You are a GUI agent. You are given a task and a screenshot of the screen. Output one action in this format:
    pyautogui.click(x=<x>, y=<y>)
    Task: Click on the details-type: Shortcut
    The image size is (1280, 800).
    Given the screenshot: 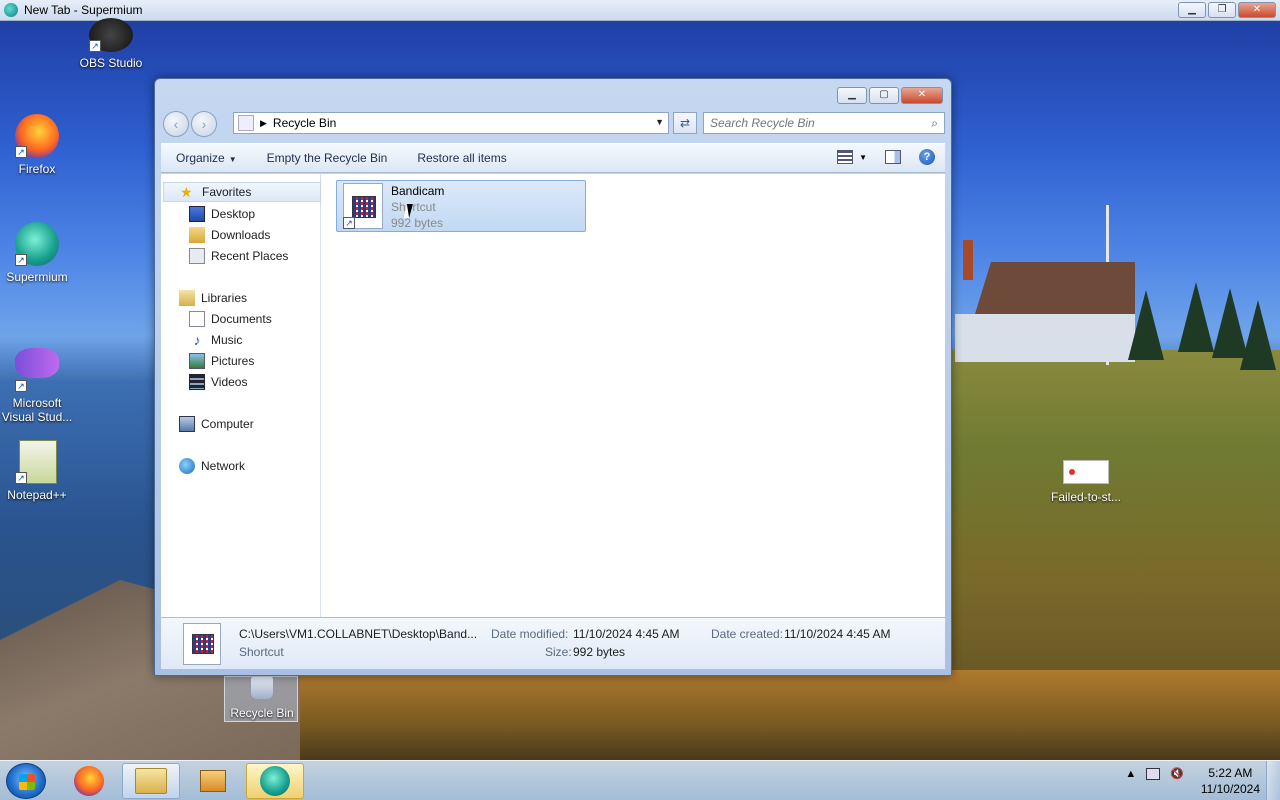 What is the action you would take?
    pyautogui.click(x=261, y=652)
    